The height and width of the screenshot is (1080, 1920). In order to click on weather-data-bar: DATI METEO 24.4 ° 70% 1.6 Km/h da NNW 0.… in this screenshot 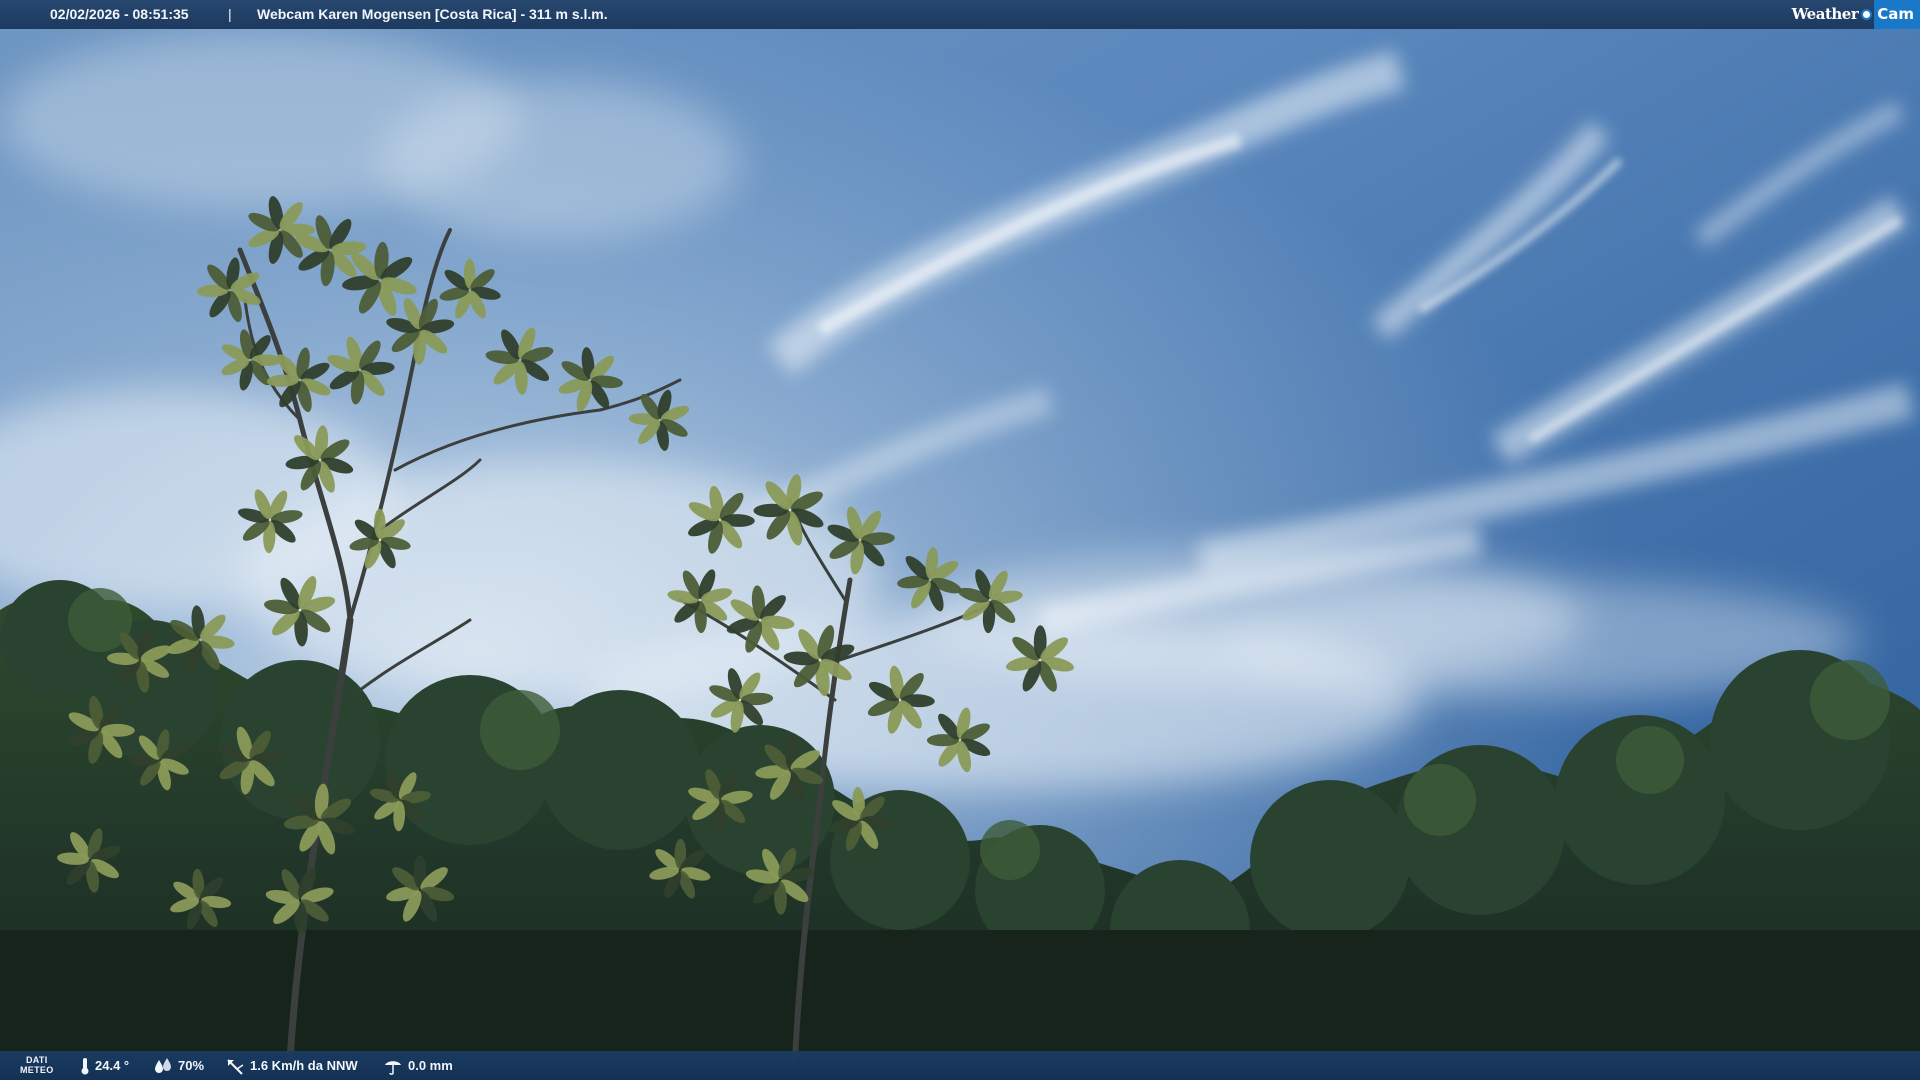, I will do `click(960, 1065)`.